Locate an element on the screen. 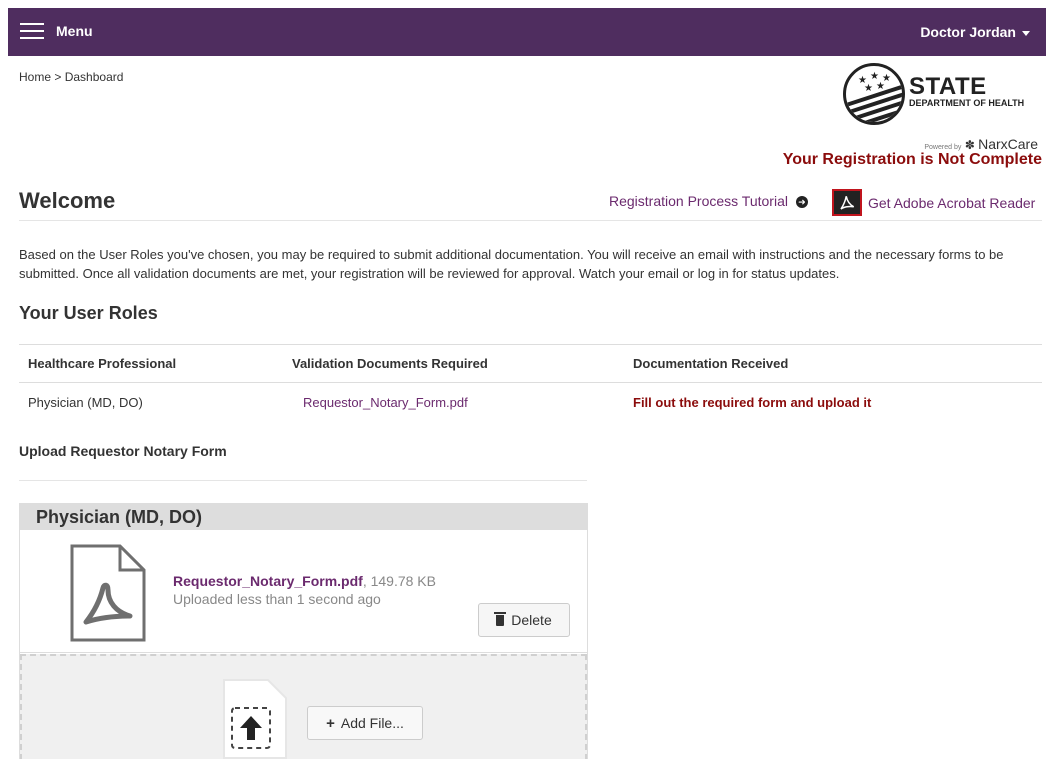 Image resolution: width=1046 pixels, height=759 pixels. user-menu-dropdown: Doctor Jordan is located at coordinates (975, 32).